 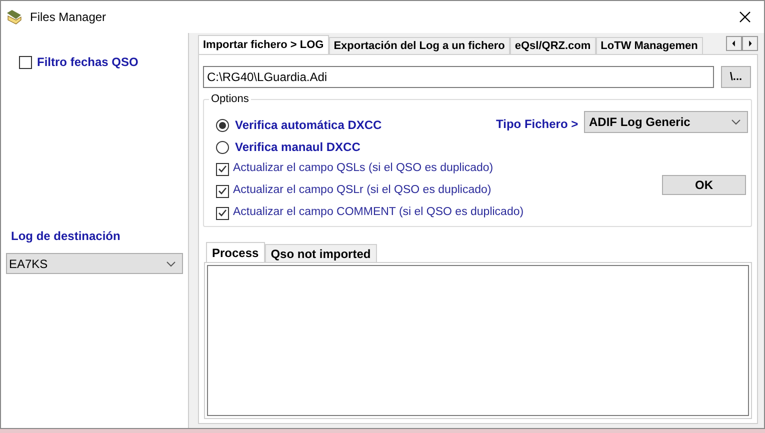 What do you see at coordinates (750, 43) in the screenshot?
I see `scroll-right-icon` at bounding box center [750, 43].